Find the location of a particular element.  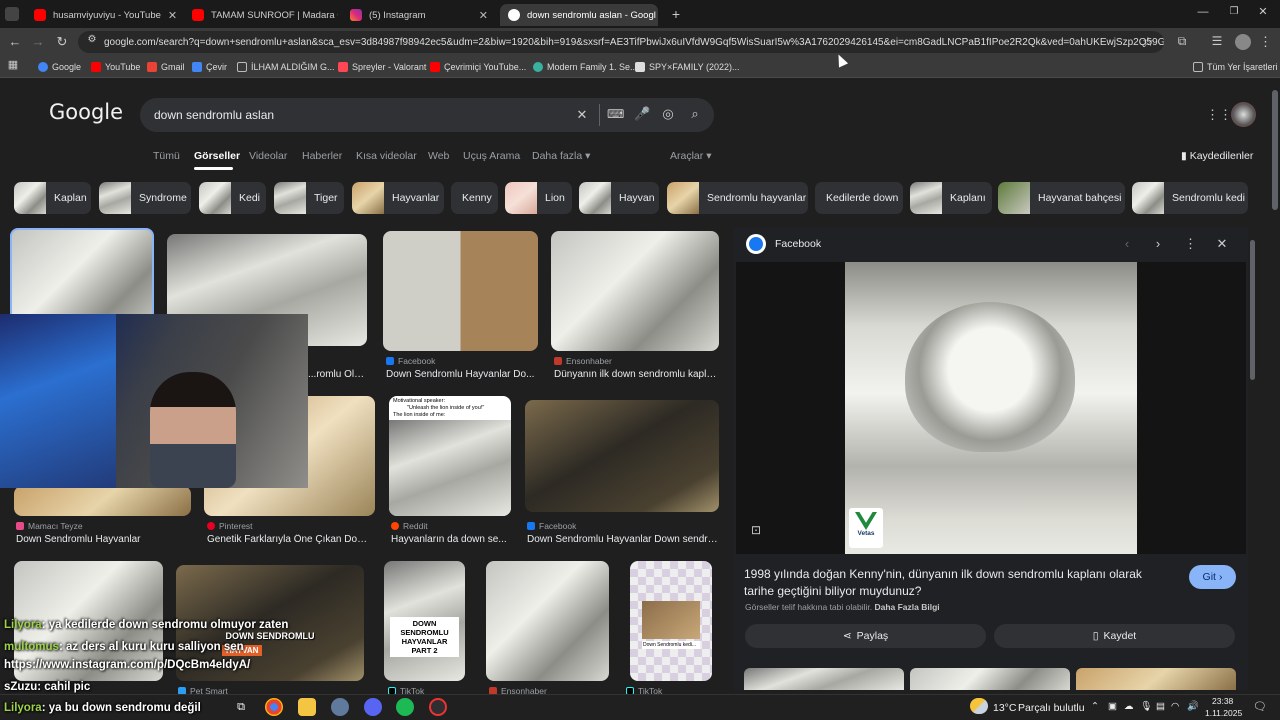

clock-date: 1.11.2025 is located at coordinates (1223, 713).